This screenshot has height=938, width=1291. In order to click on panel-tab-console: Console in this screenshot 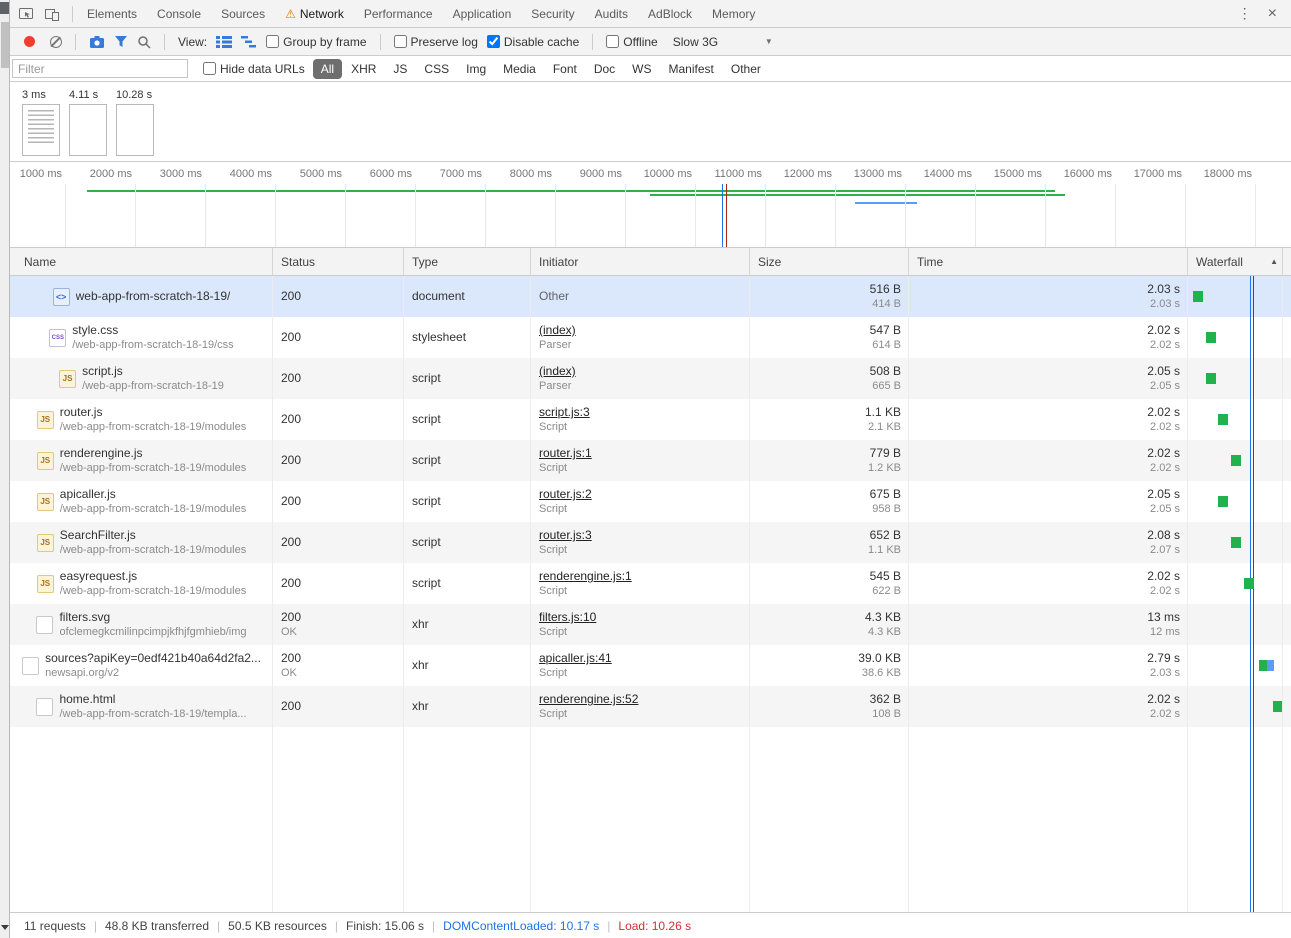, I will do `click(179, 13)`.